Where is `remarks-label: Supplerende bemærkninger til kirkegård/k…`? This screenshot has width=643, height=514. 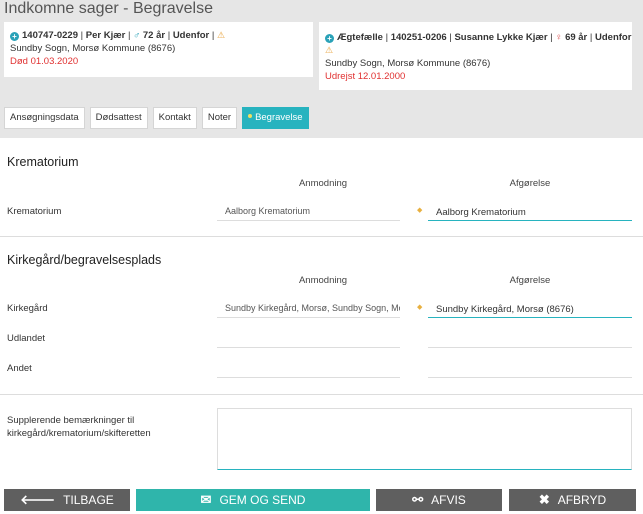
remarks-label: Supplerende bemærkninger til kirkegård/k… is located at coordinates (79, 427).